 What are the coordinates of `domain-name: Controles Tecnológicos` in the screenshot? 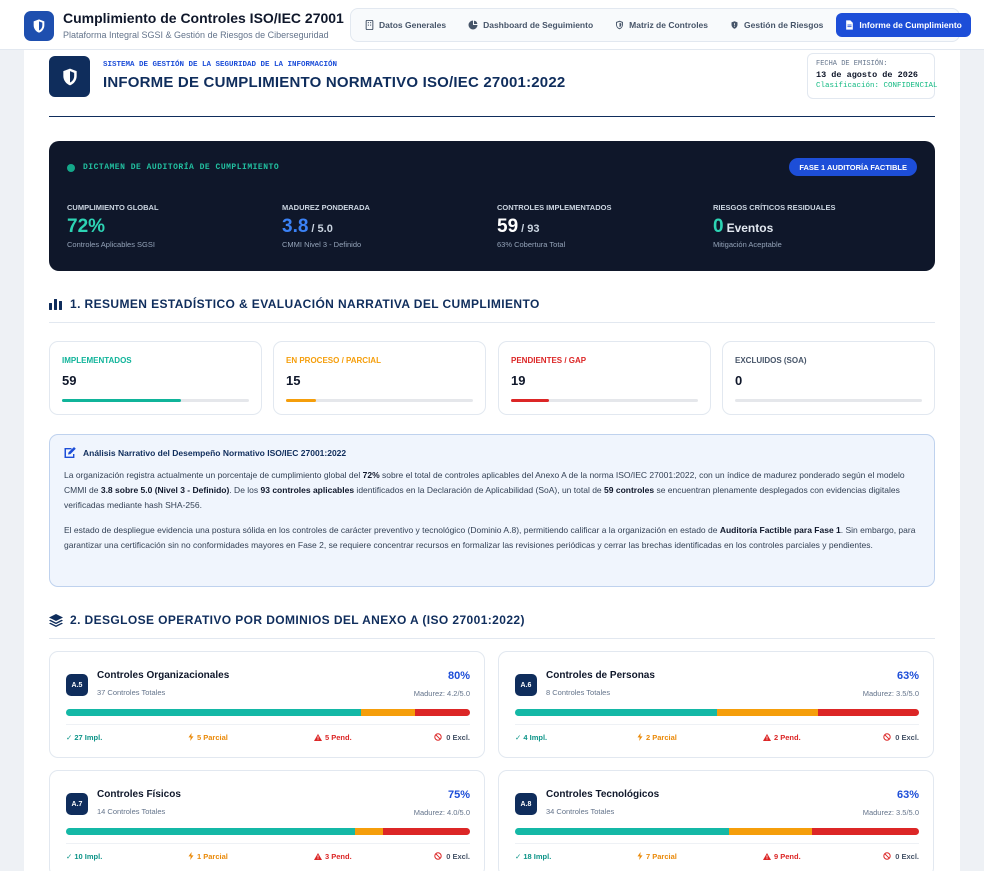 It's located at (603, 794).